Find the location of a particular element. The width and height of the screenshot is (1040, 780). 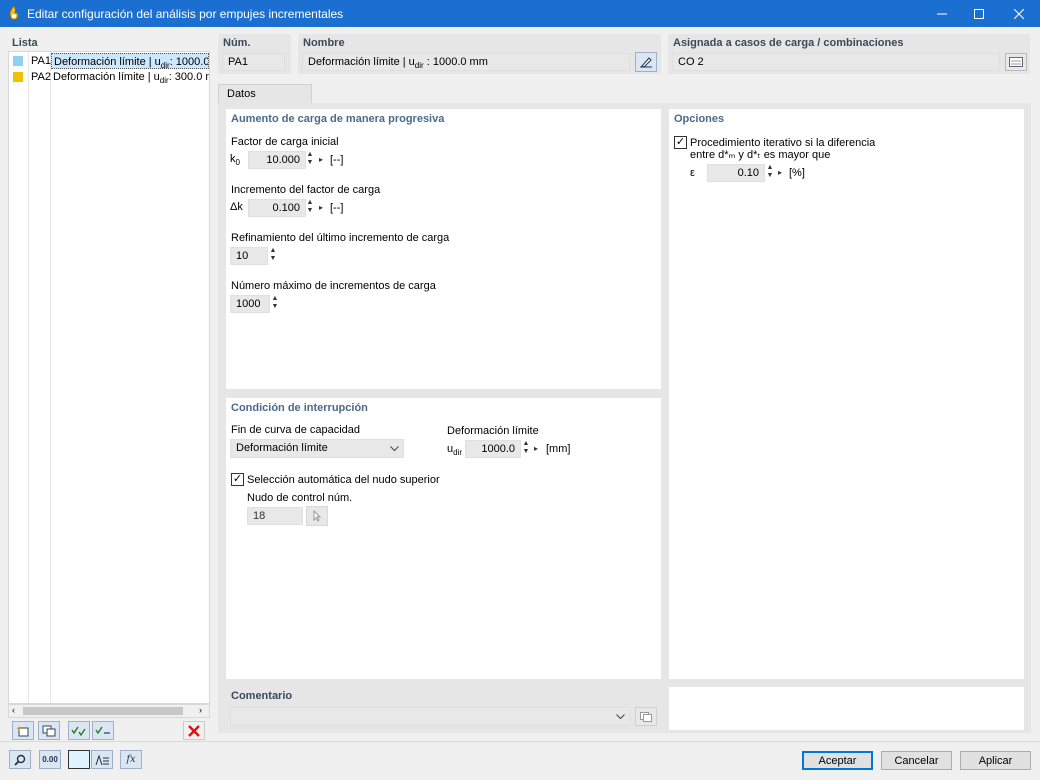

list-item-label: Deformación límite | udir: 300.0 mm is located at coordinates (131, 78).